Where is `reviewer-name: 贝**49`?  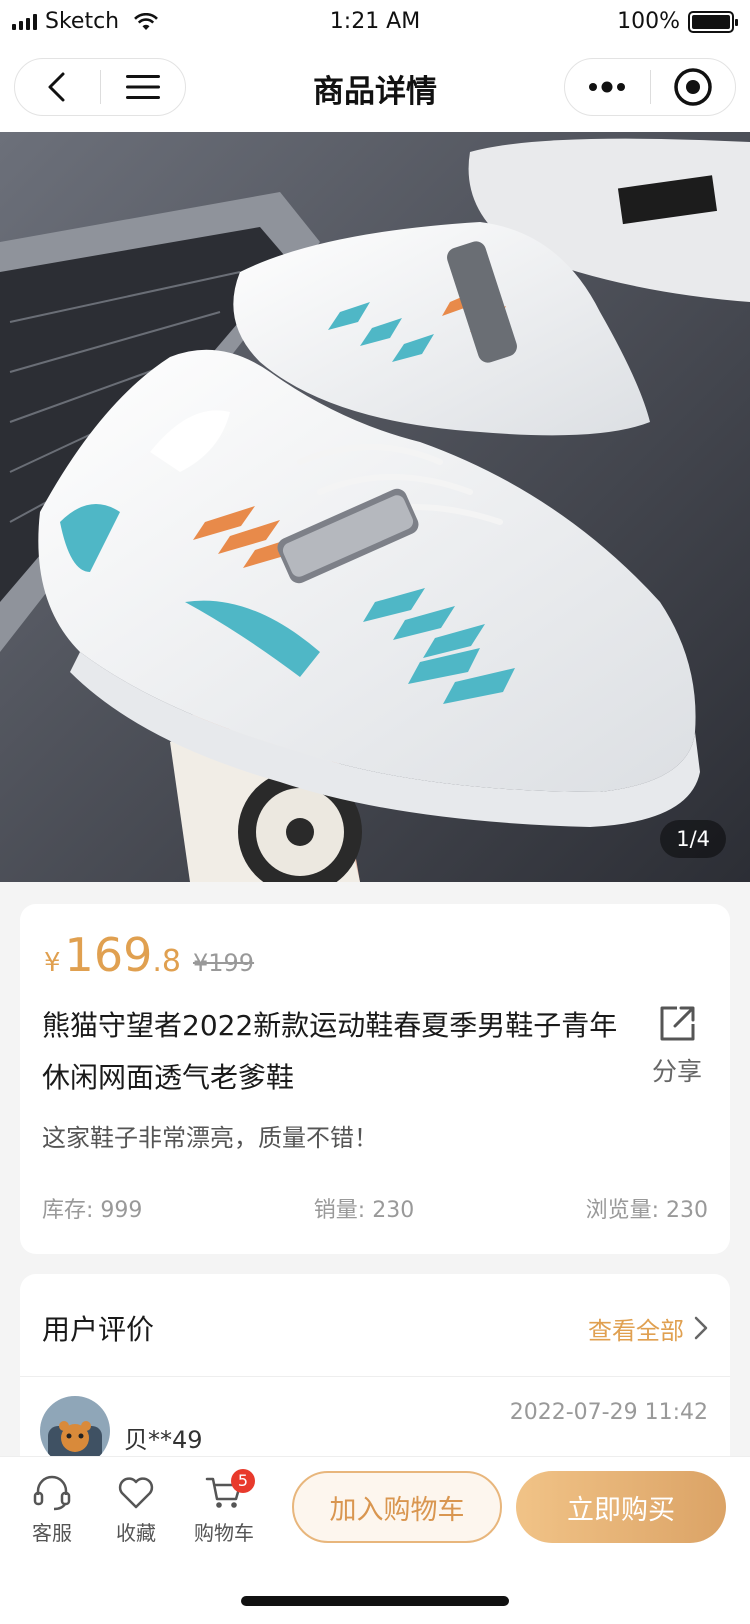
reviewer-name: 贝**49 is located at coordinates (163, 1440).